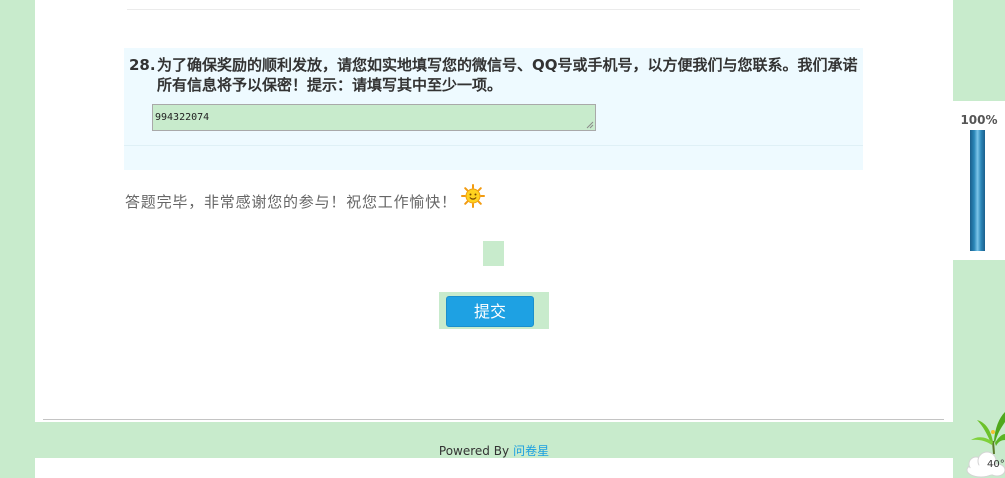 The image size is (1005, 478). Describe the element at coordinates (473, 196) in the screenshot. I see `sun-smiley-icon` at that location.